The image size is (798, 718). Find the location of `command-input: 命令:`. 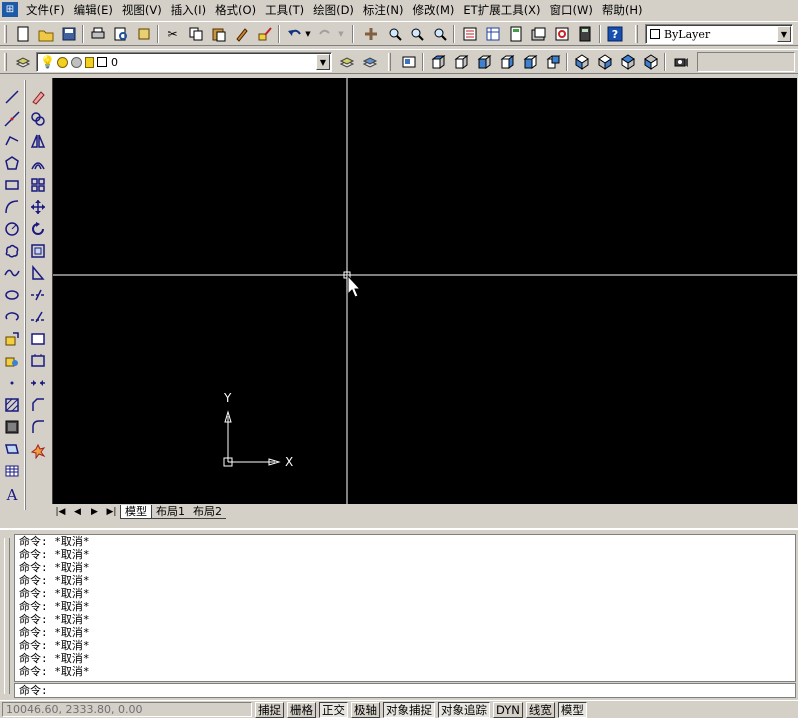

command-input: 命令: is located at coordinates (405, 690).